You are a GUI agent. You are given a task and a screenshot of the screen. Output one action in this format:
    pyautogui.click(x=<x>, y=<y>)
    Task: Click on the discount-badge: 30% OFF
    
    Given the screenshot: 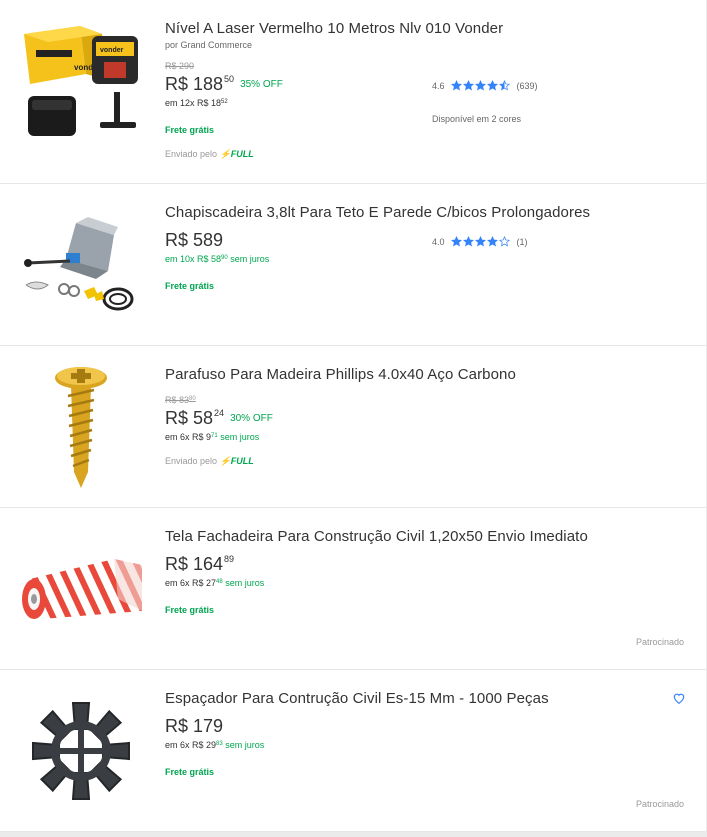 What is the action you would take?
    pyautogui.click(x=251, y=418)
    